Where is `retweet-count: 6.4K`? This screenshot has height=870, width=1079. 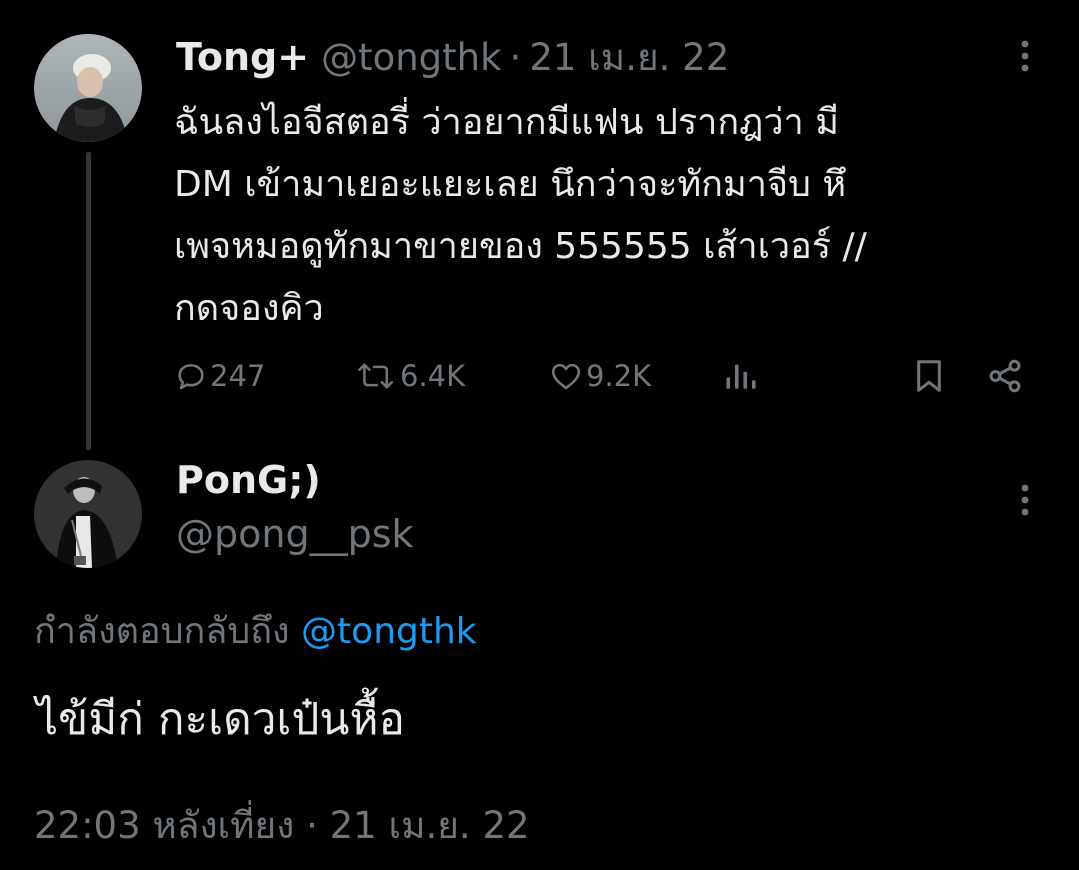
retweet-count: 6.4K is located at coordinates (433, 376).